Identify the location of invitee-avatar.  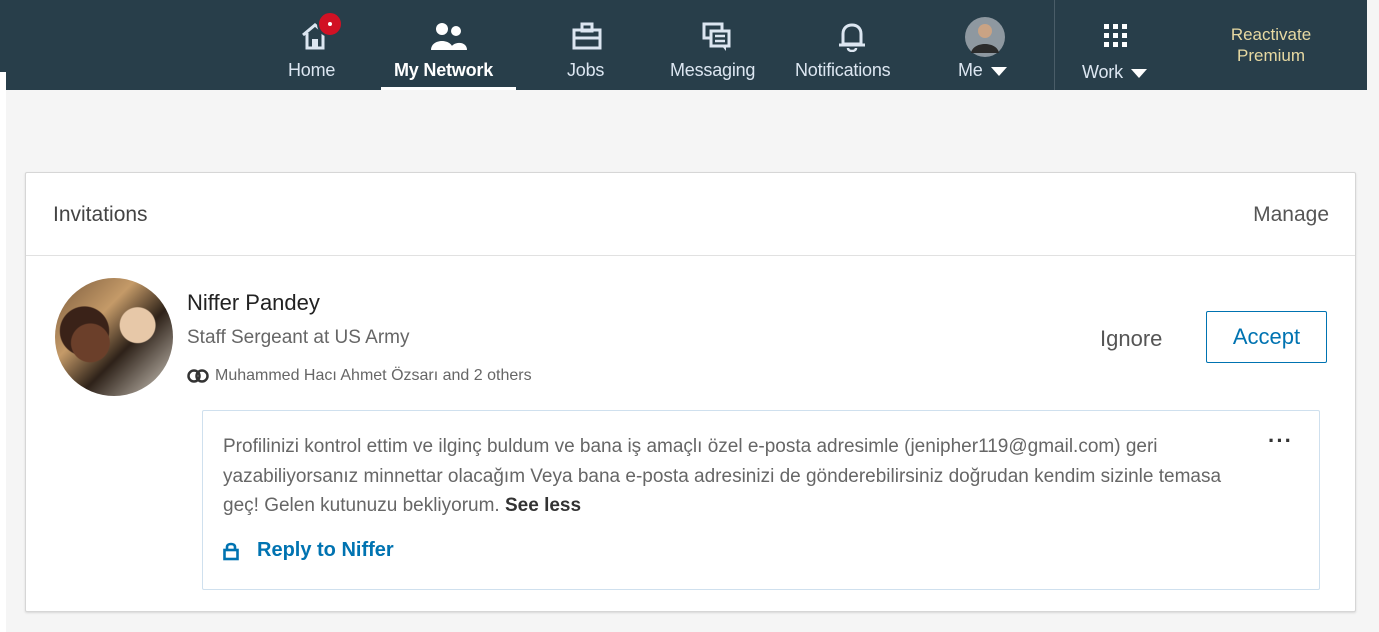
(114, 337).